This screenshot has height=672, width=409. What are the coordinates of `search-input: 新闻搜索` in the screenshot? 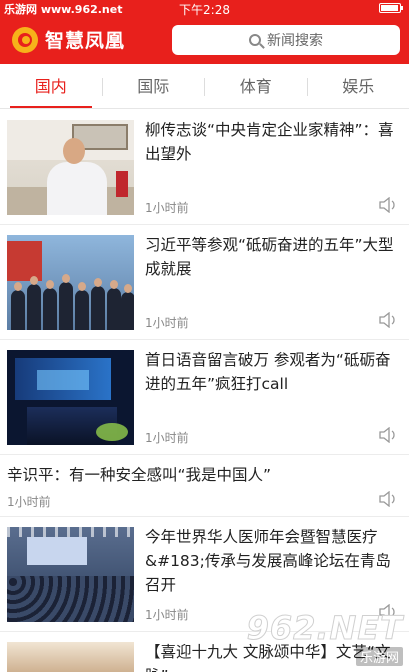 It's located at (286, 40).